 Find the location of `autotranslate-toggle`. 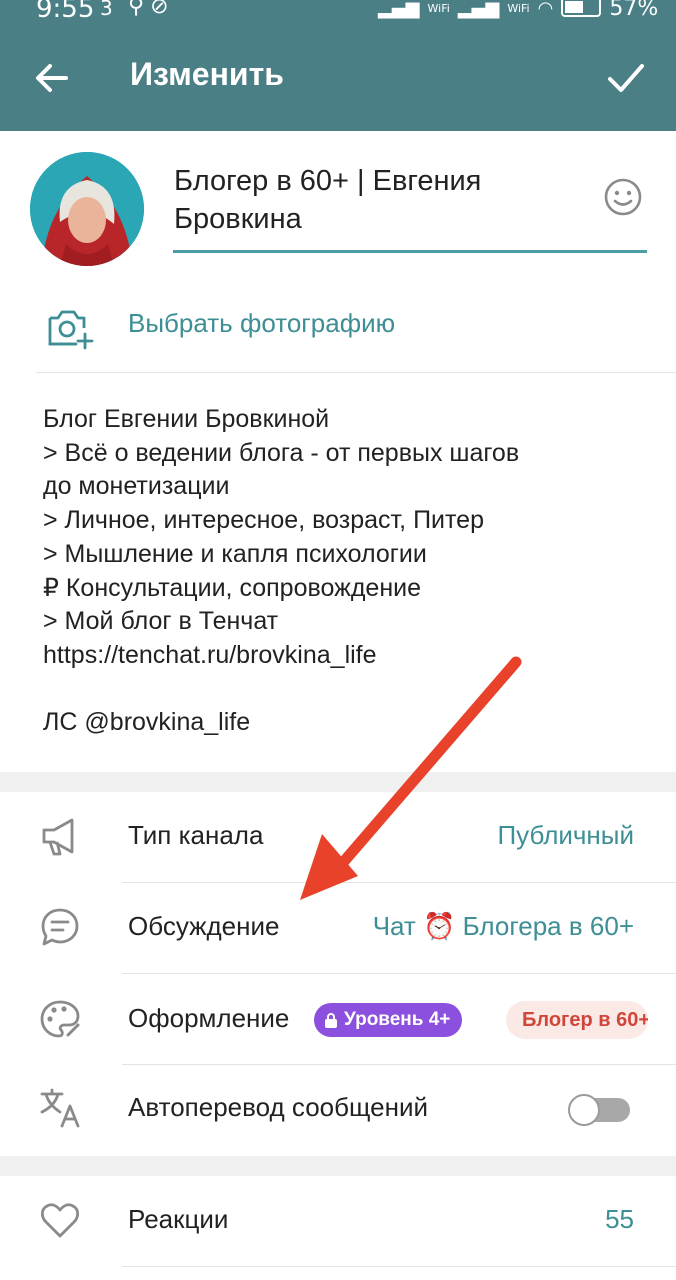

autotranslate-toggle is located at coordinates (600, 1110).